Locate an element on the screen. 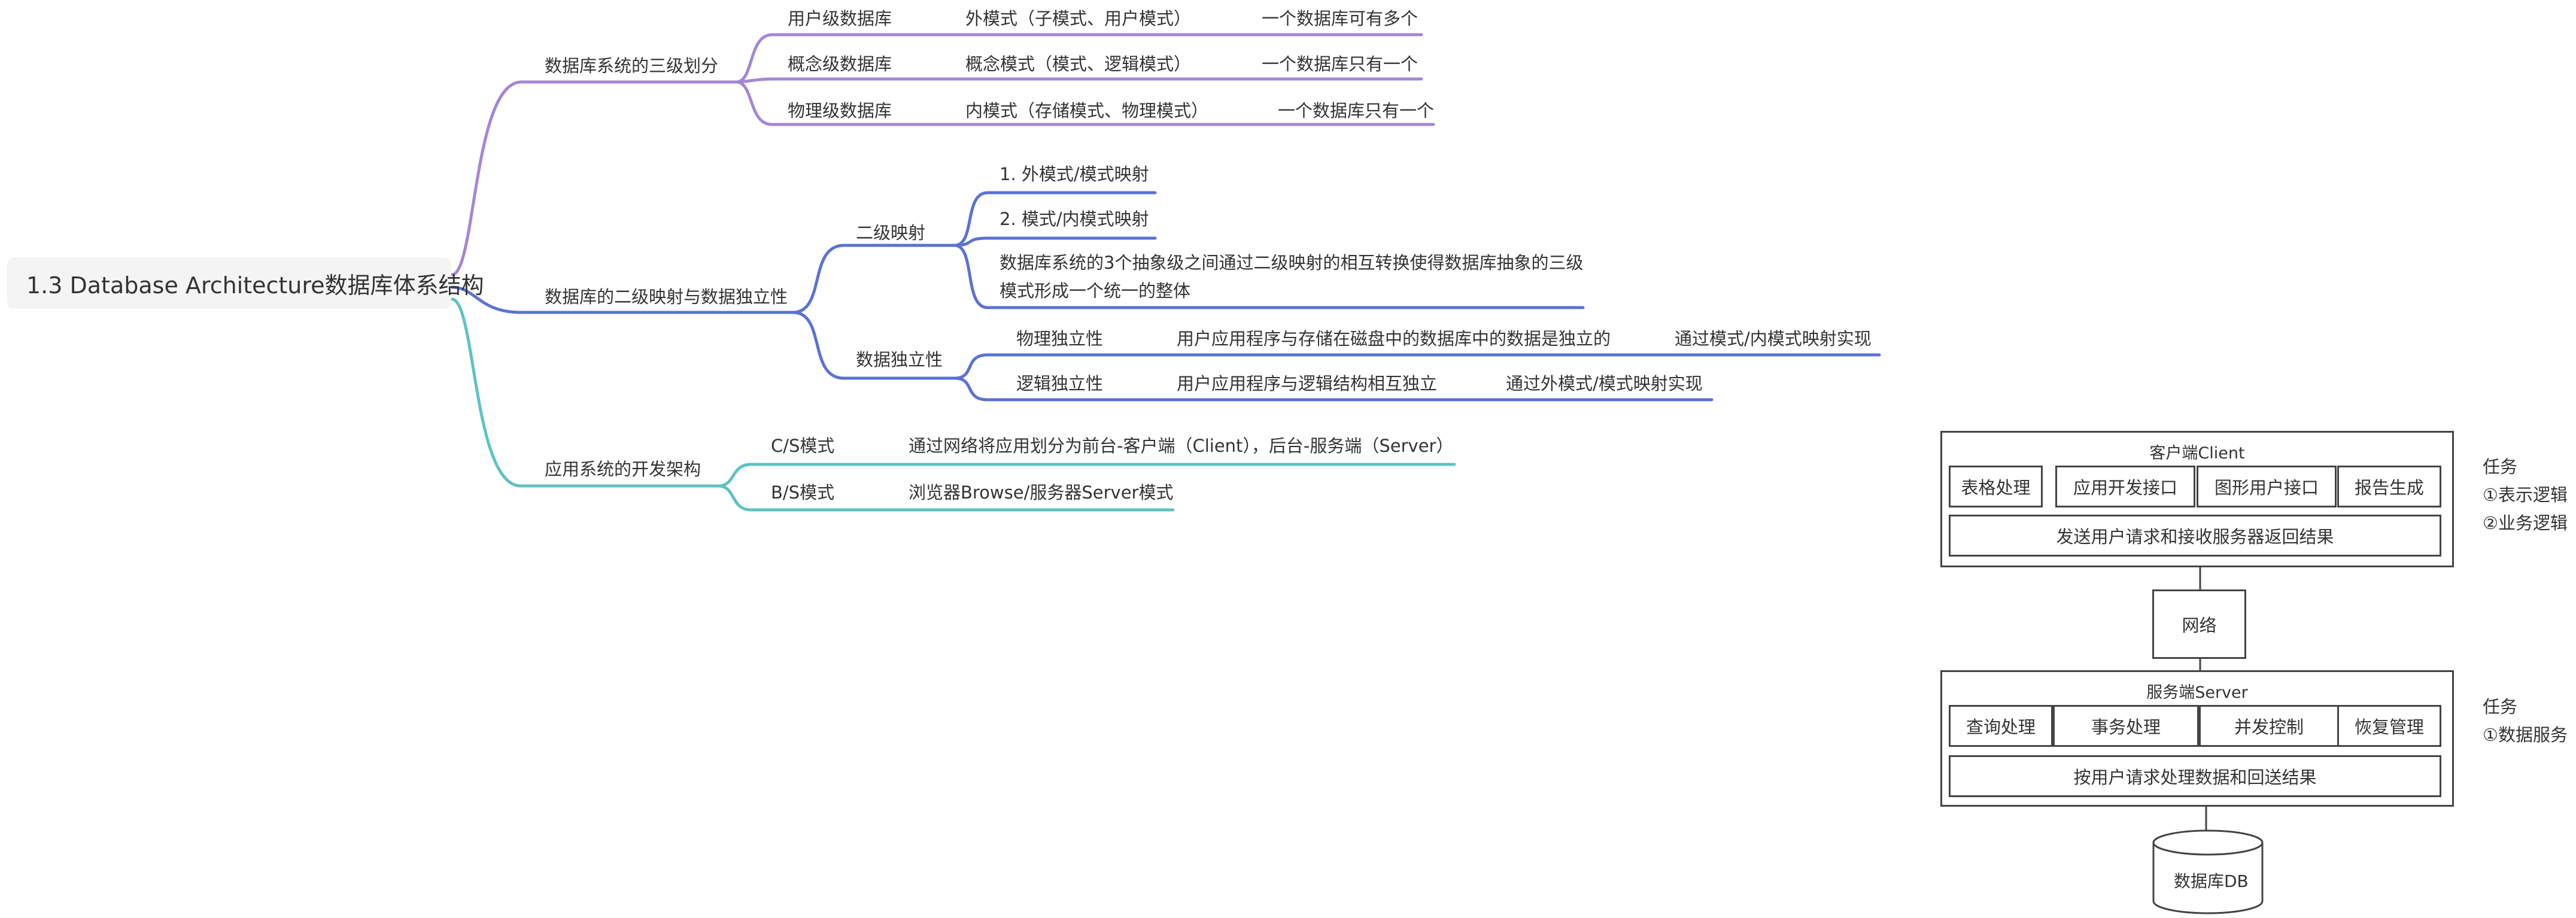  server-bar: 按用户请求处理数据和回送结果 is located at coordinates (2195, 776).